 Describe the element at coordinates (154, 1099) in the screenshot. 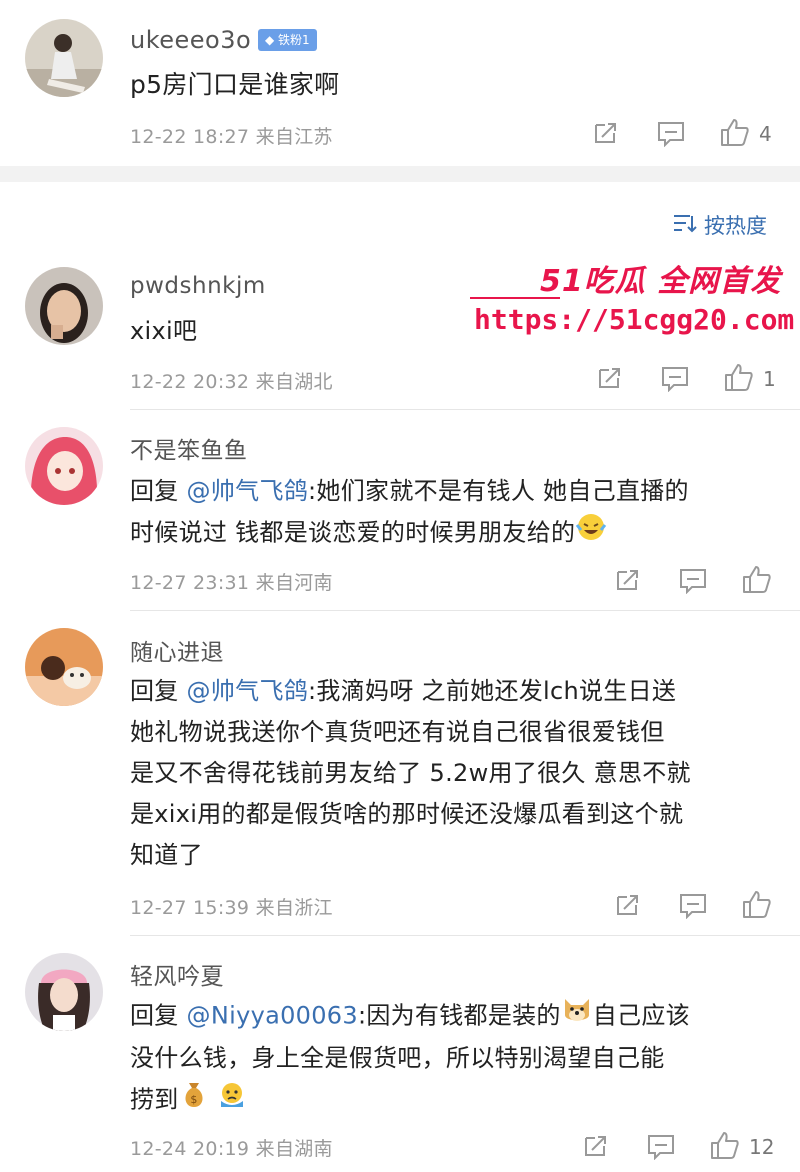

I see `comment-line-text: 捞到` at that location.